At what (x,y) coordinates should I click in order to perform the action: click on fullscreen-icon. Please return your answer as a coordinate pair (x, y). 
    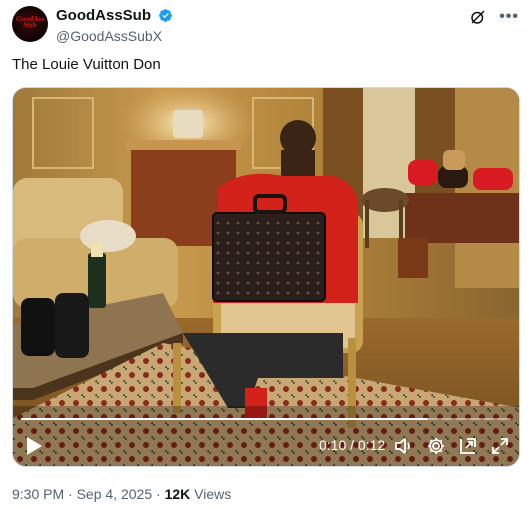
    Looking at the image, I should click on (500, 446).